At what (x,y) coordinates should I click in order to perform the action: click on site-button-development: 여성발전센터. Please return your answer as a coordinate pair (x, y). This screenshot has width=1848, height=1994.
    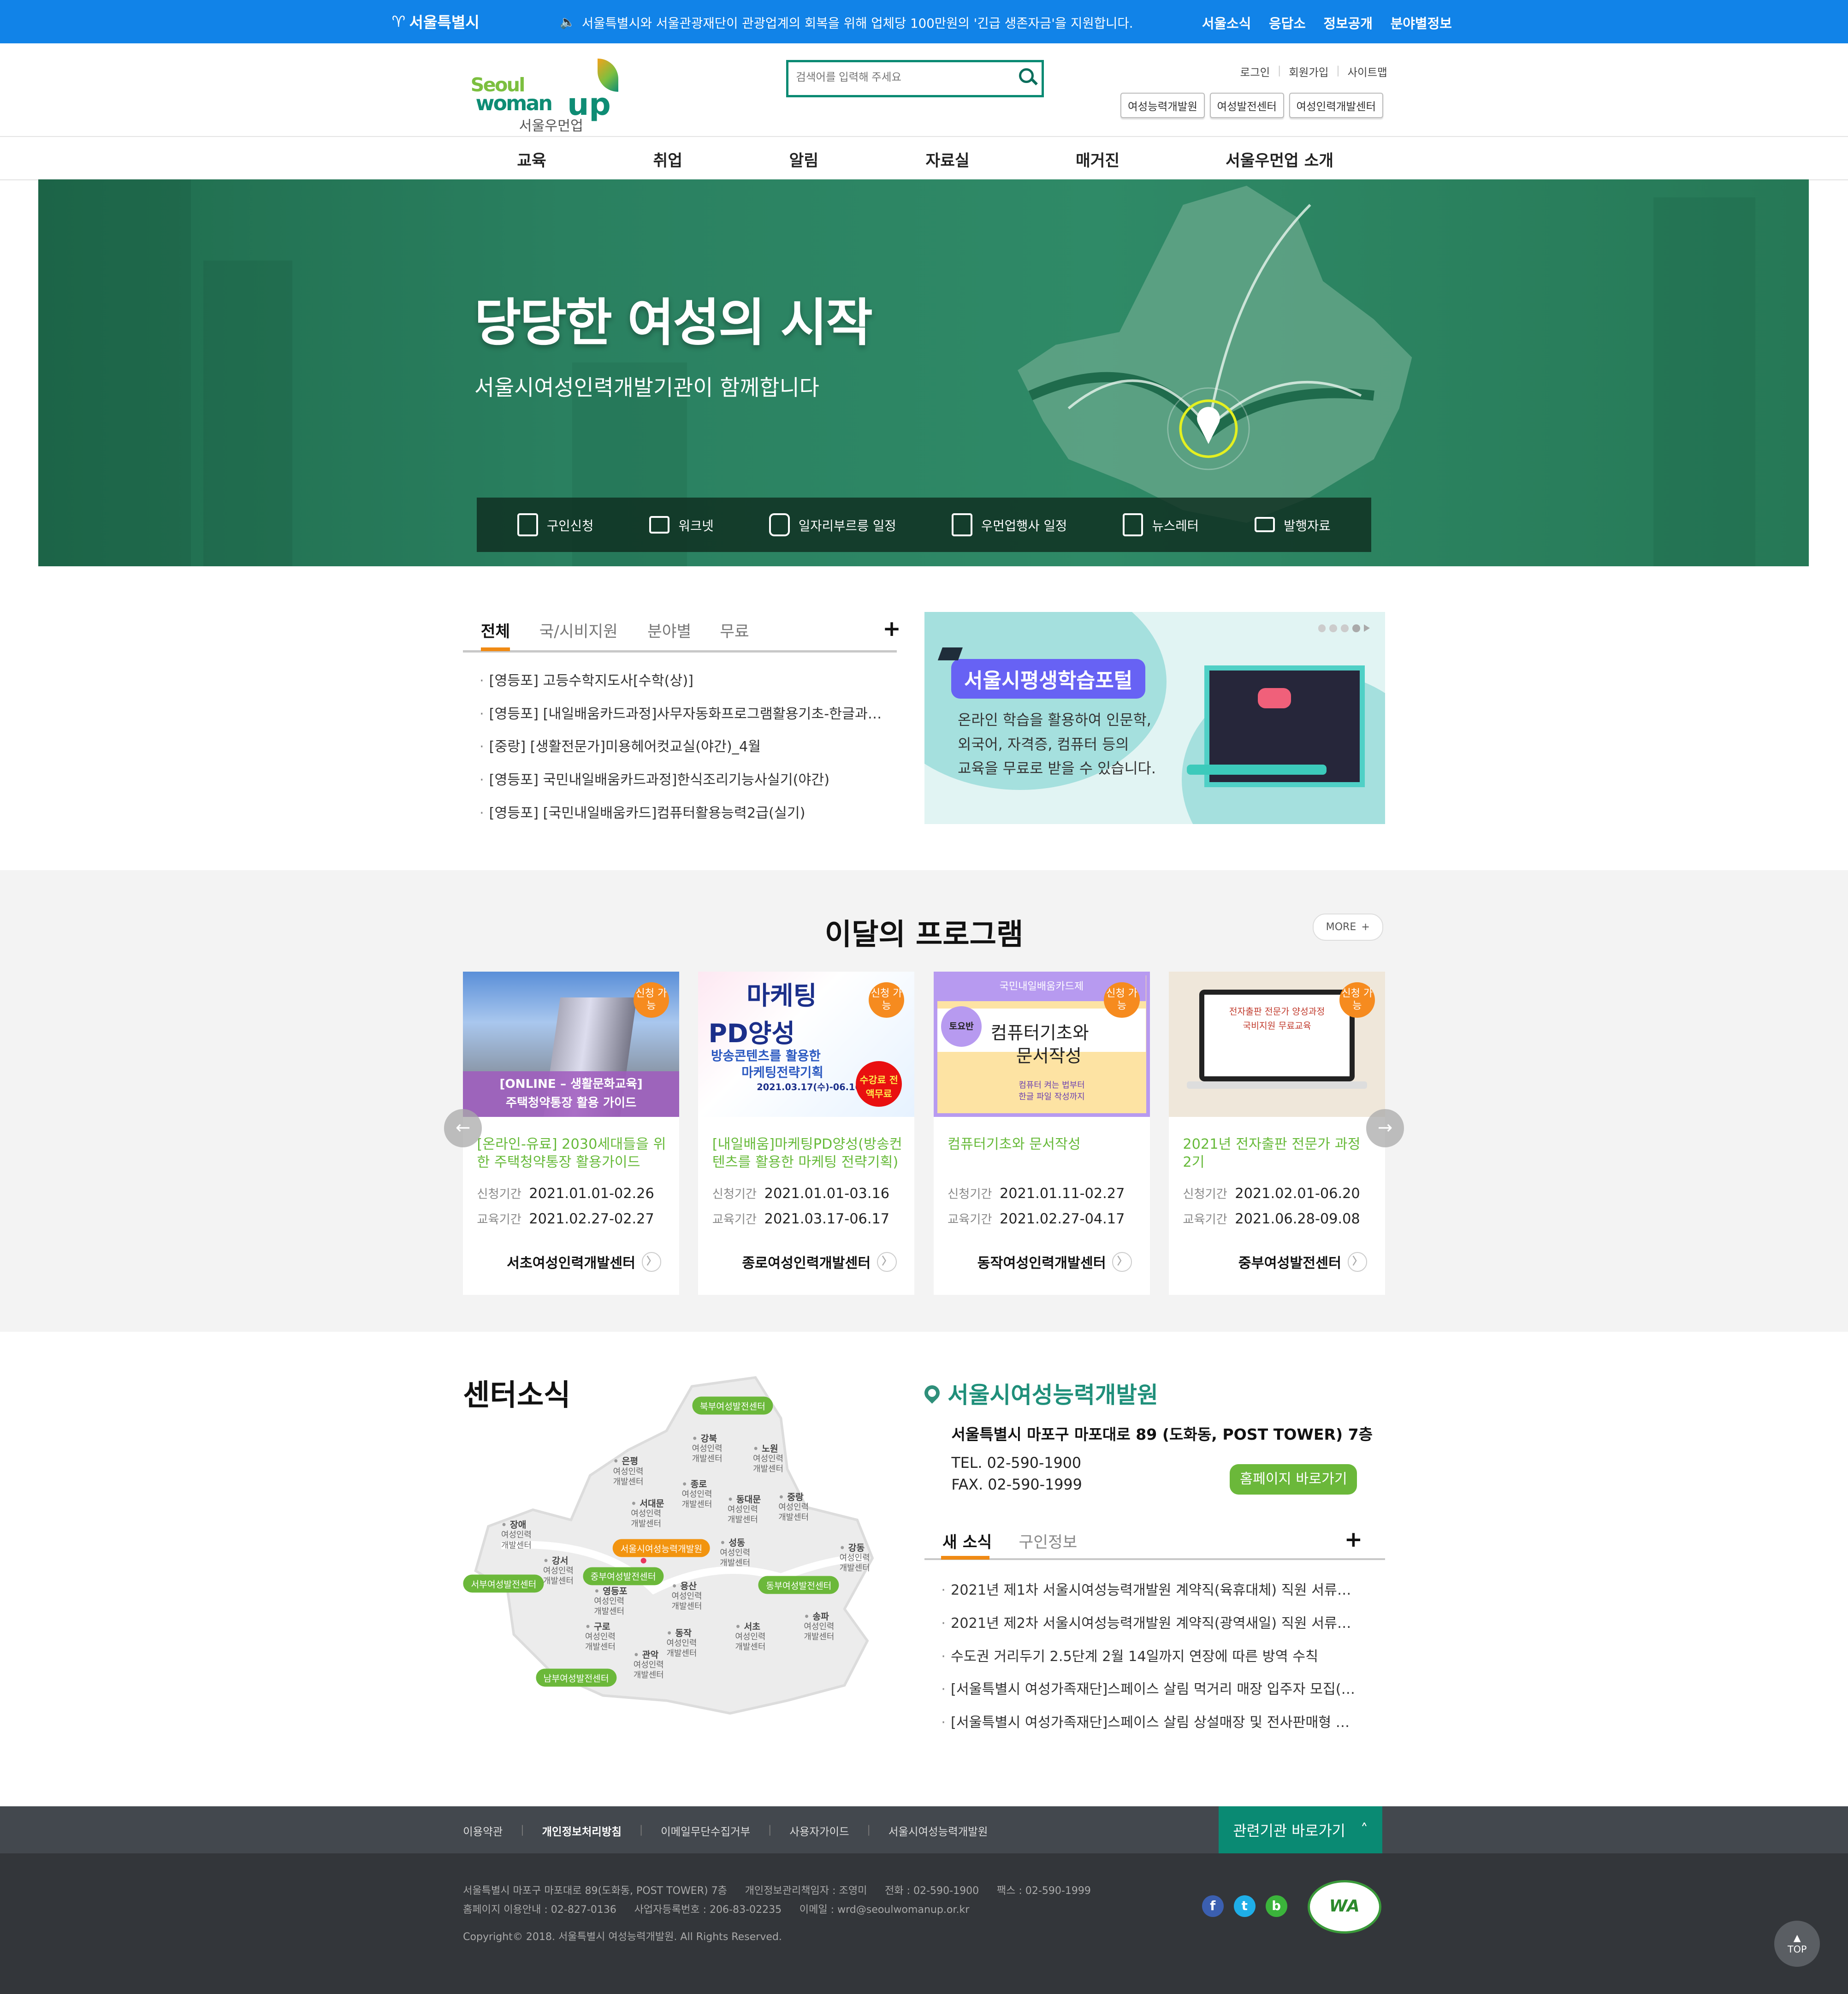
    Looking at the image, I should click on (1247, 105).